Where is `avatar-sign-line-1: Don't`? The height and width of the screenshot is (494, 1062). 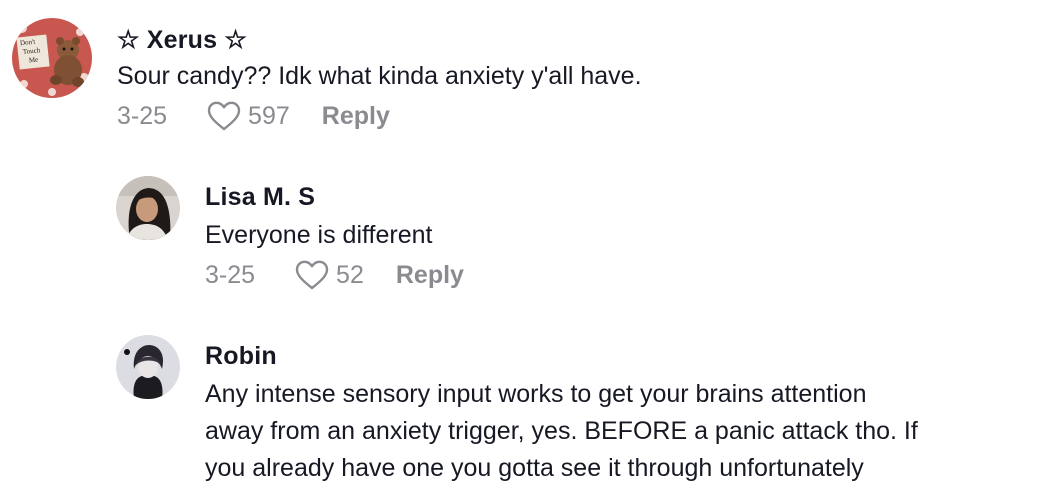
avatar-sign-line-1: Don't is located at coordinates (28, 43).